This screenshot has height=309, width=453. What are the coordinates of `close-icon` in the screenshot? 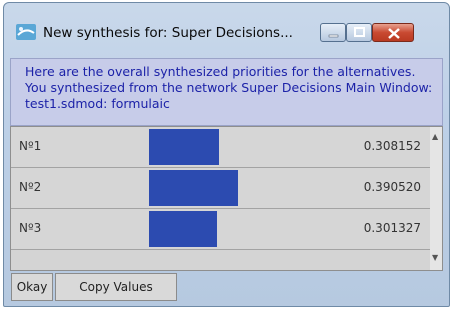 It's located at (394, 33).